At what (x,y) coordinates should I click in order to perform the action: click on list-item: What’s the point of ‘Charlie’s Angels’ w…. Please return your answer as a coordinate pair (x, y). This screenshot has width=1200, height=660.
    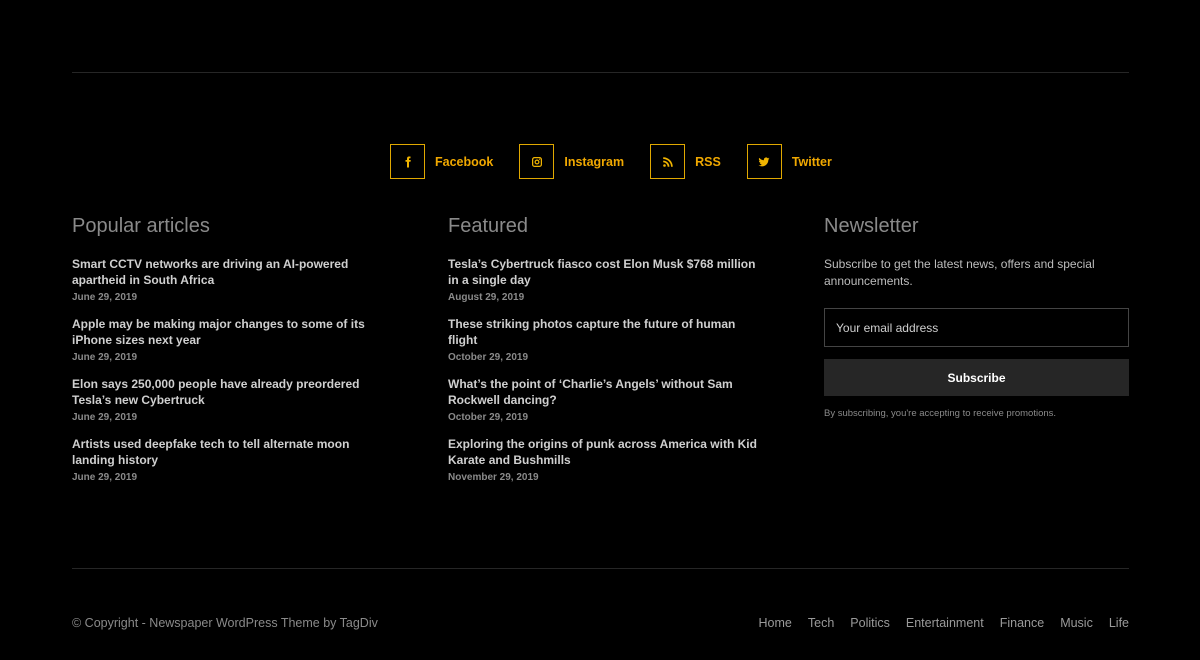
    Looking at the image, I should click on (603, 400).